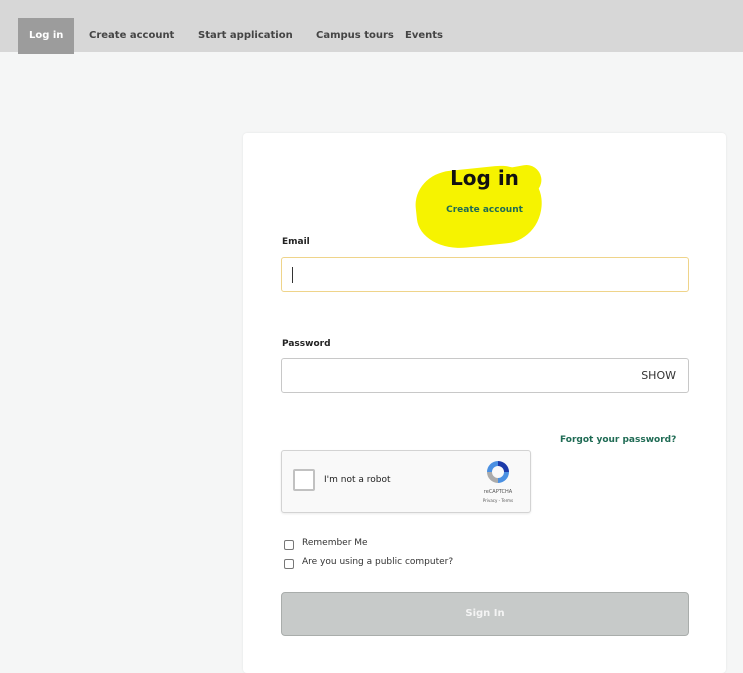  What do you see at coordinates (335, 543) in the screenshot?
I see `remember-me-label: Remember Me` at bounding box center [335, 543].